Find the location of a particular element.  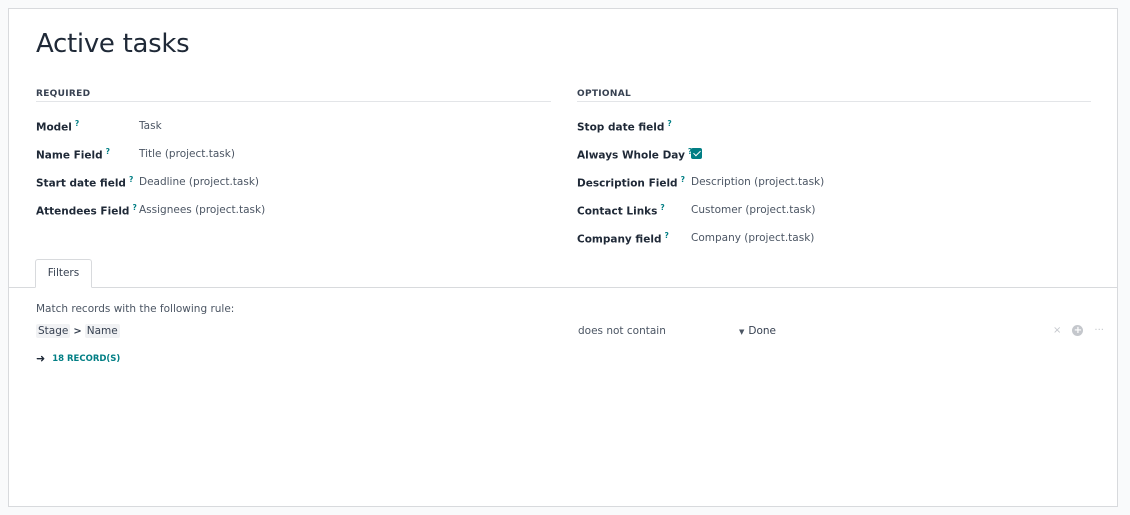

field-label-stop-date: Stop date field? is located at coordinates (624, 126).